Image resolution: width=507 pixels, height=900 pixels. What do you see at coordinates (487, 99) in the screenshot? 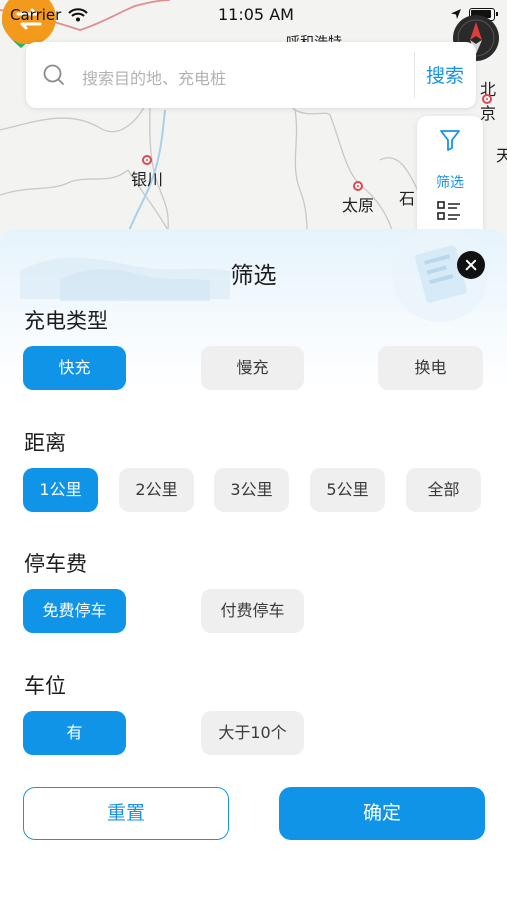
I see `city-dot-beijing` at bounding box center [487, 99].